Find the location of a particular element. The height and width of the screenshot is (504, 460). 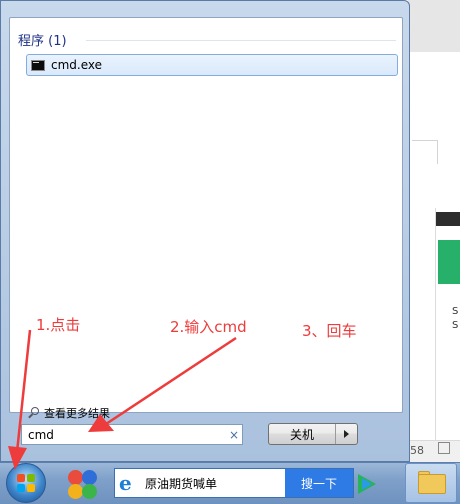

start-button is located at coordinates (26, 483).